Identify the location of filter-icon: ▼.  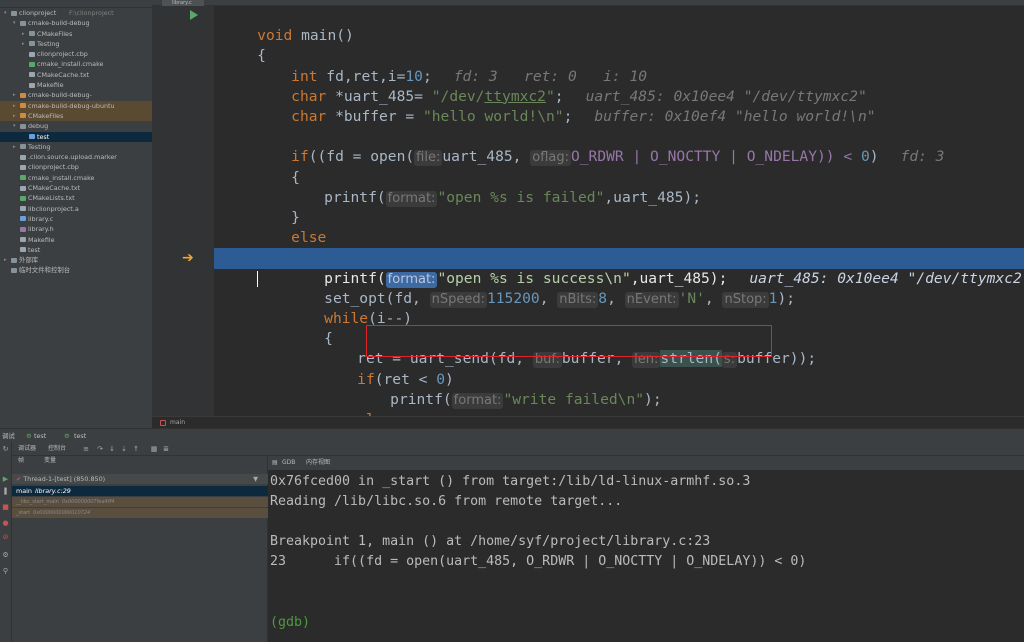
(255, 479).